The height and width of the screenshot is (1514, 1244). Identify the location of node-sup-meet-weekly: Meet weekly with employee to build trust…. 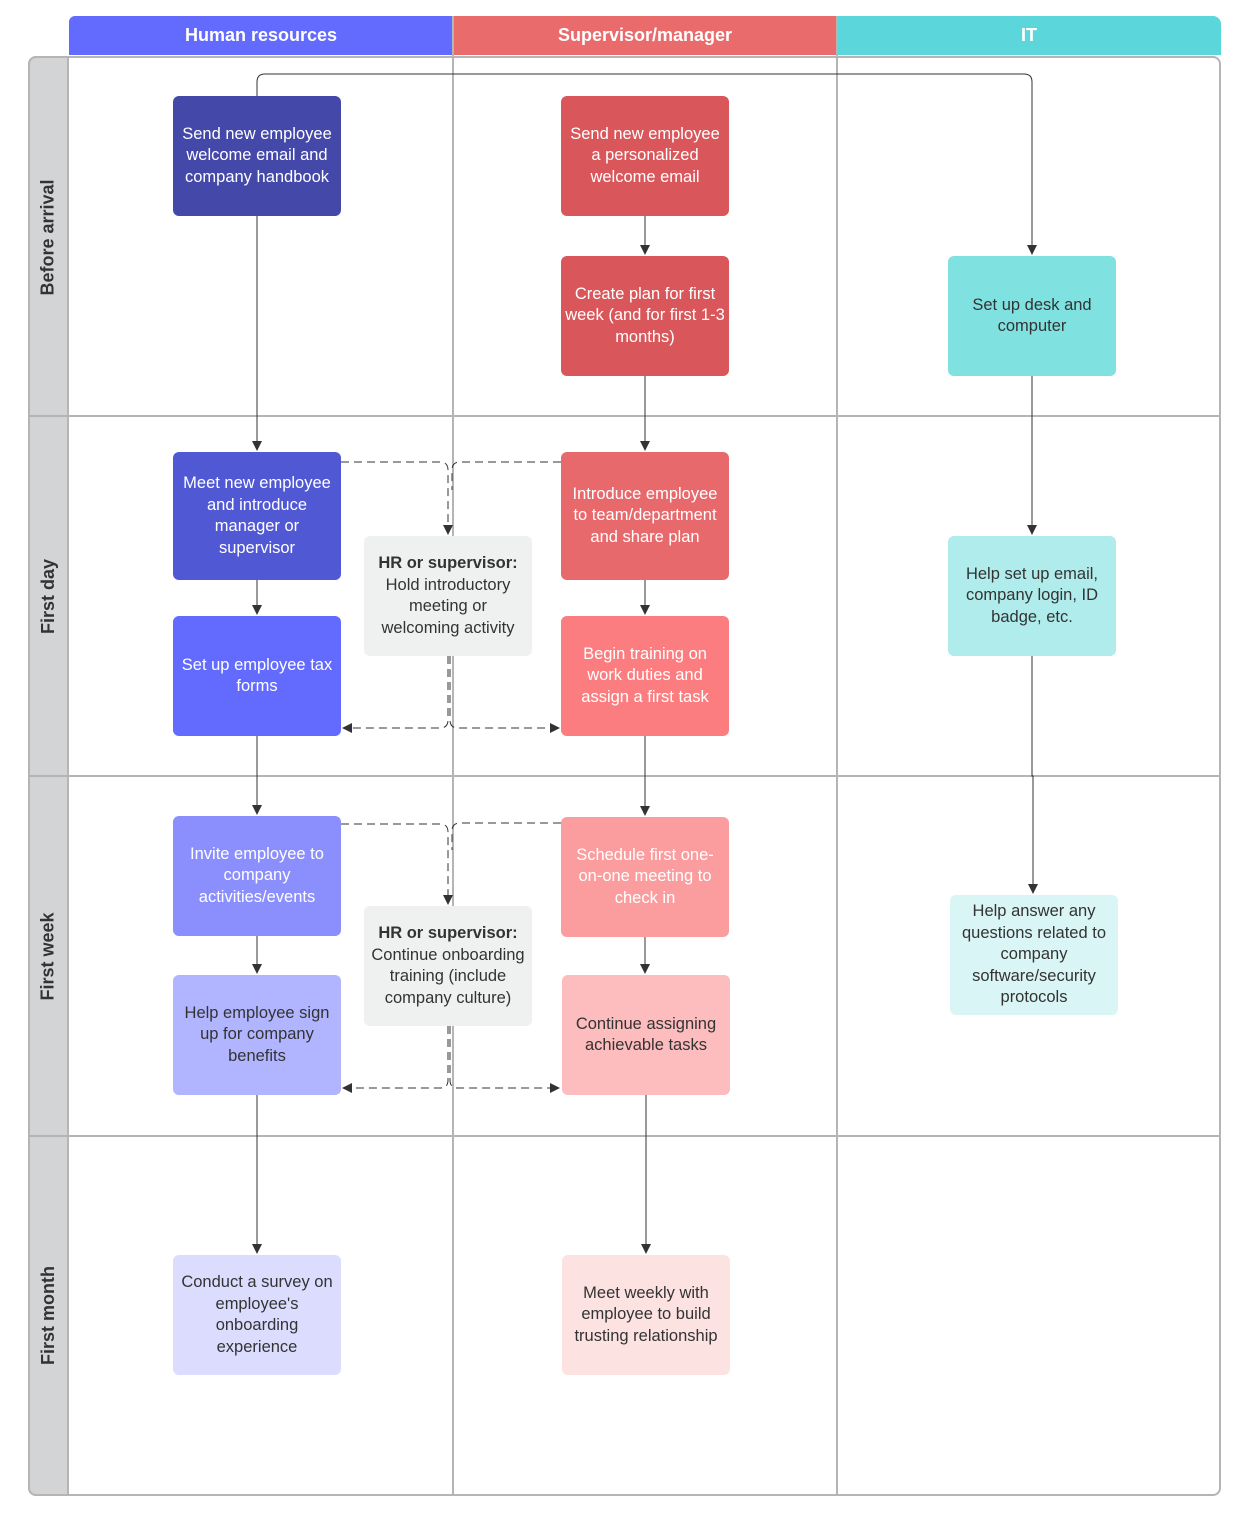
(646, 1315).